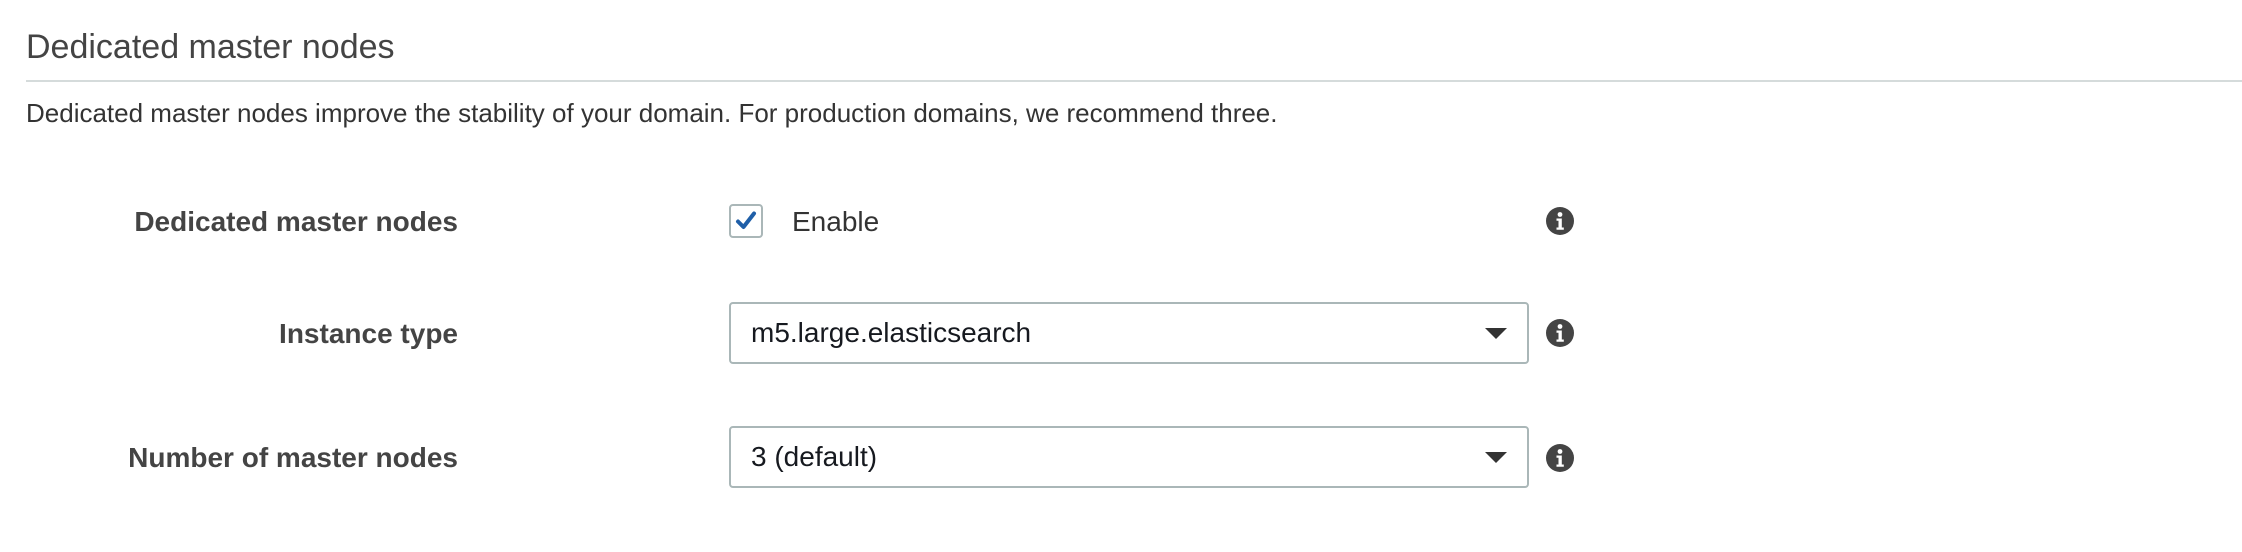 Image resolution: width=2242 pixels, height=552 pixels. I want to click on instance-type-select: m5.large.elasticsearch, so click(1129, 333).